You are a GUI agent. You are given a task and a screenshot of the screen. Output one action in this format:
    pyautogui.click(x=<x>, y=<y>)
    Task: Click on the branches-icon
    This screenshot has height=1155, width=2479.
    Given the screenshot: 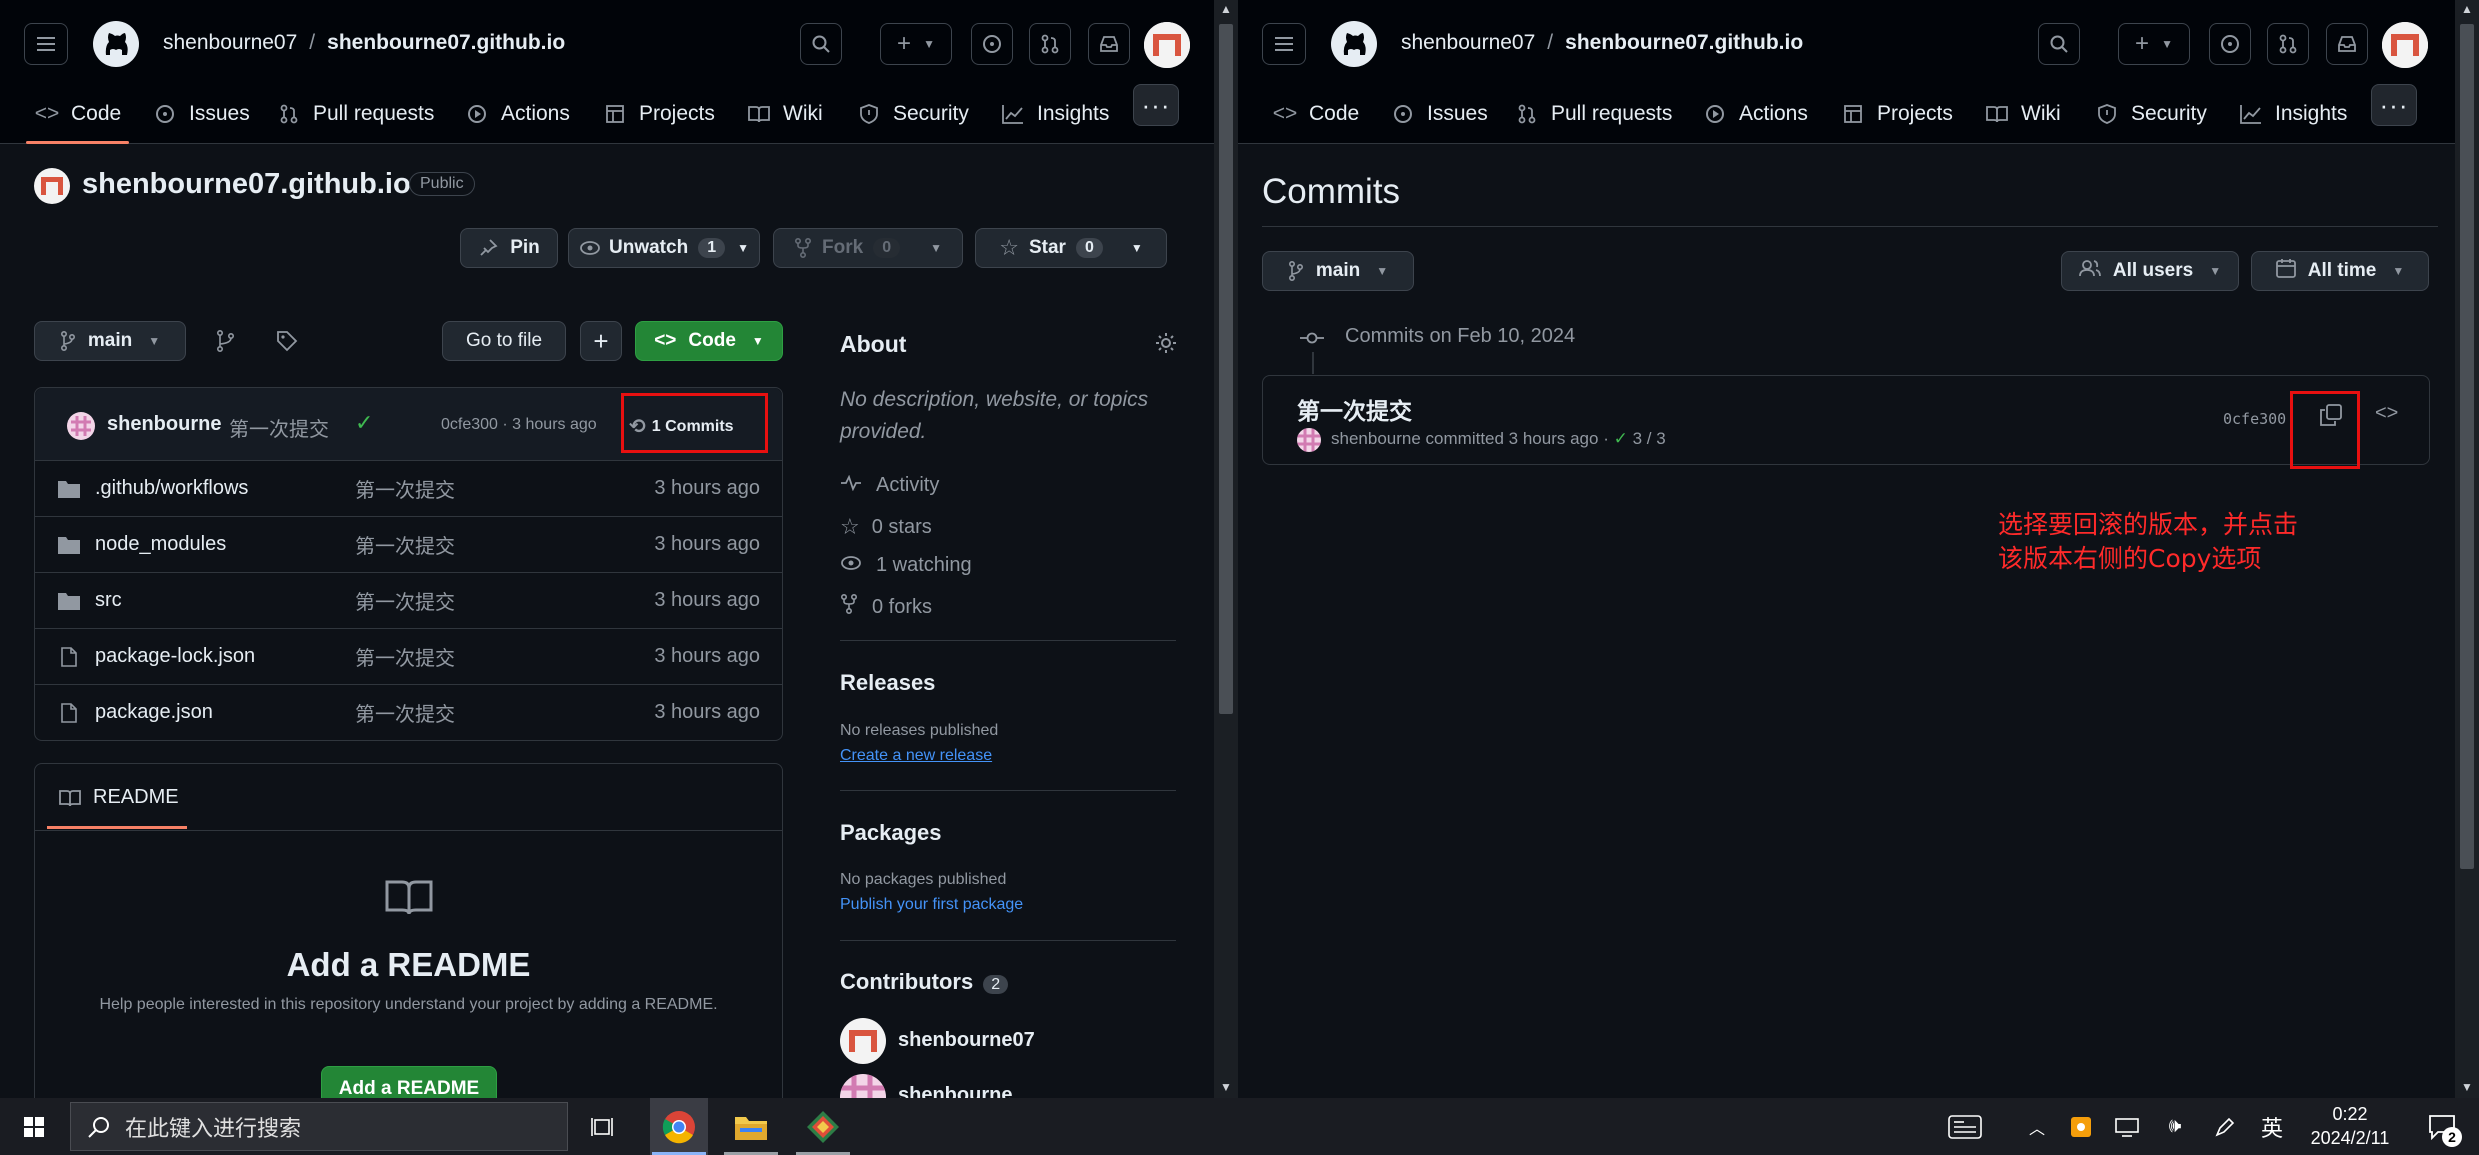 What is the action you would take?
    pyautogui.click(x=226, y=343)
    